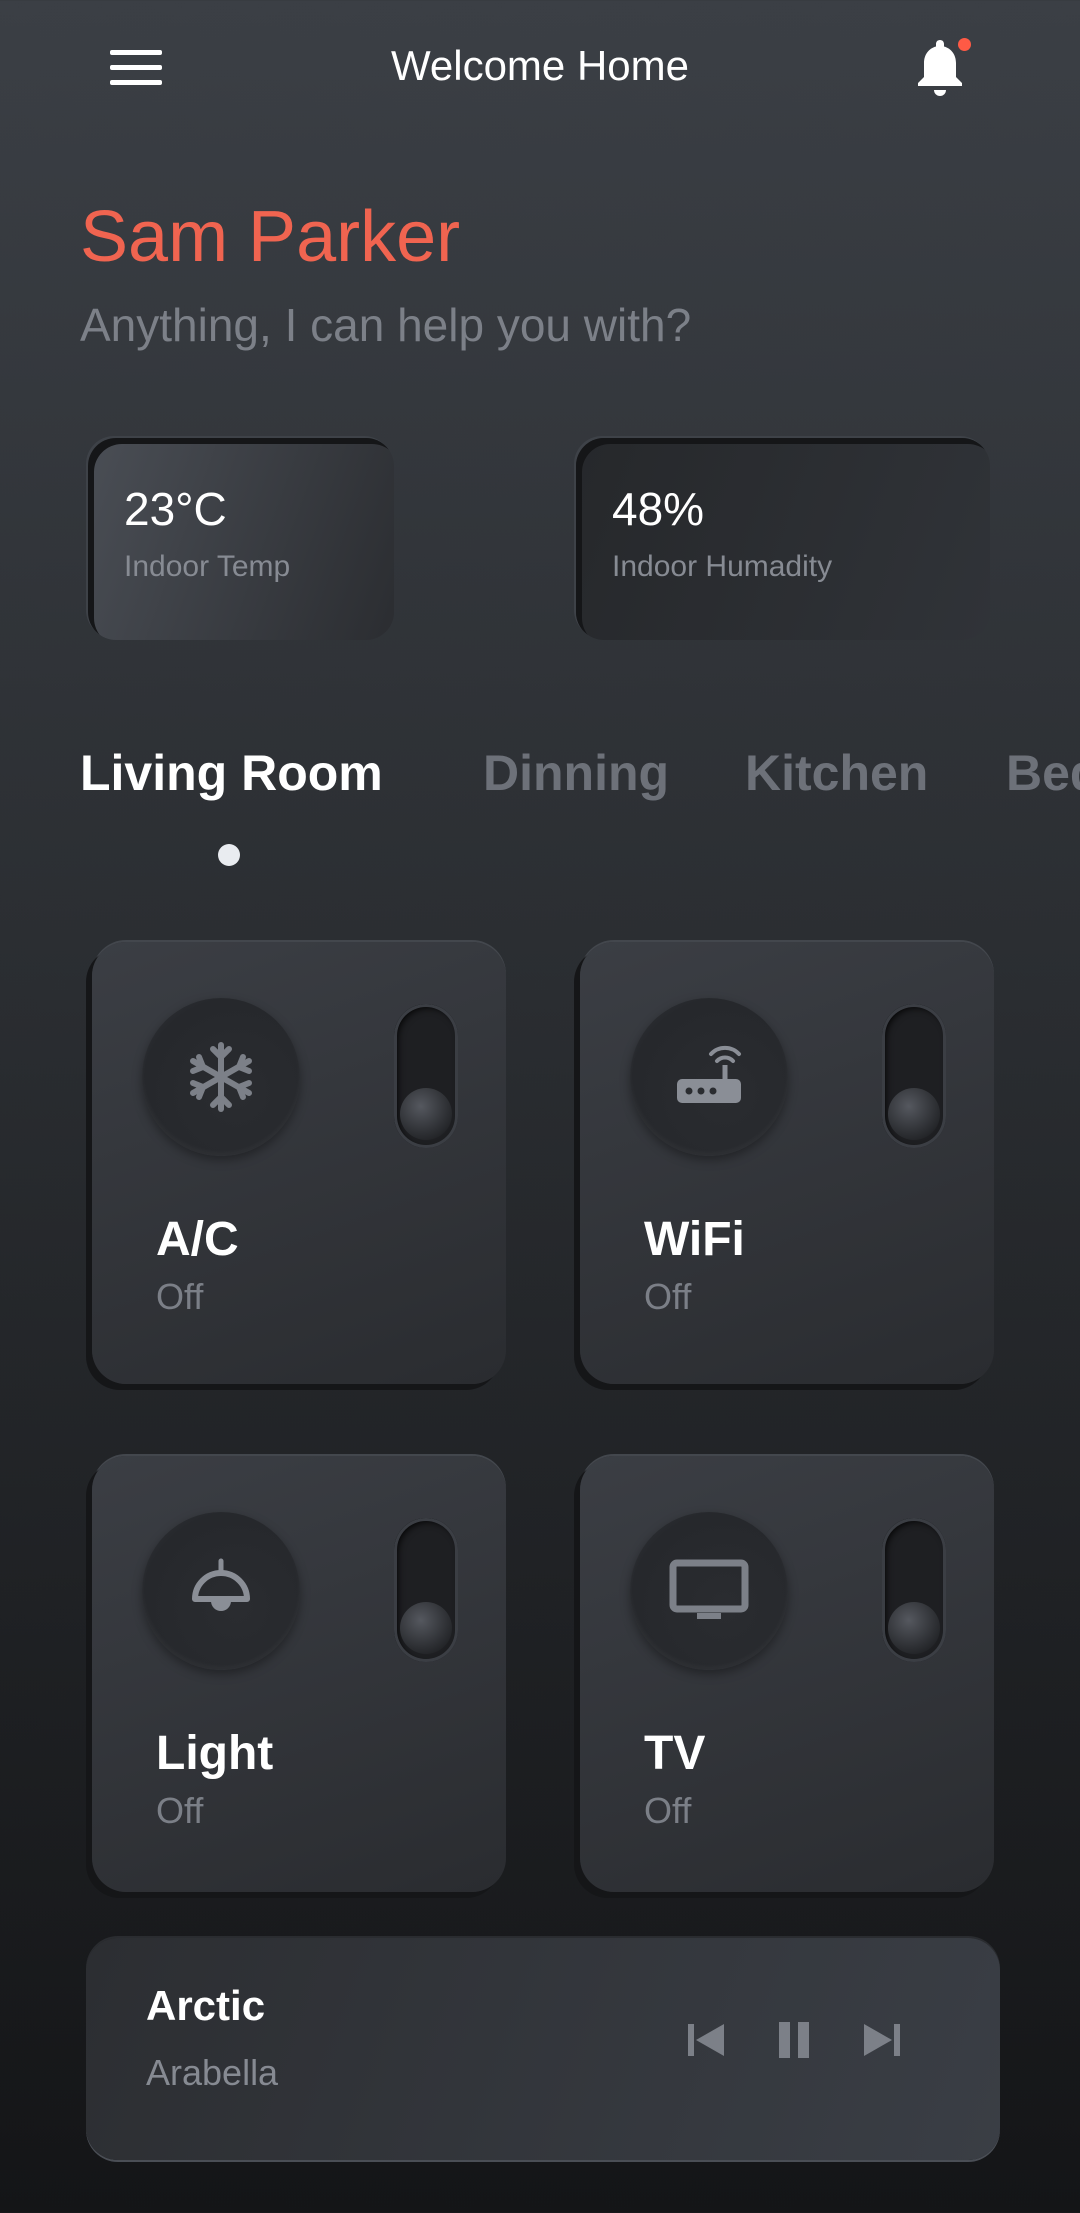 Image resolution: width=1080 pixels, height=2213 pixels. What do you see at coordinates (197, 1239) in the screenshot?
I see `device-title: A/C` at bounding box center [197, 1239].